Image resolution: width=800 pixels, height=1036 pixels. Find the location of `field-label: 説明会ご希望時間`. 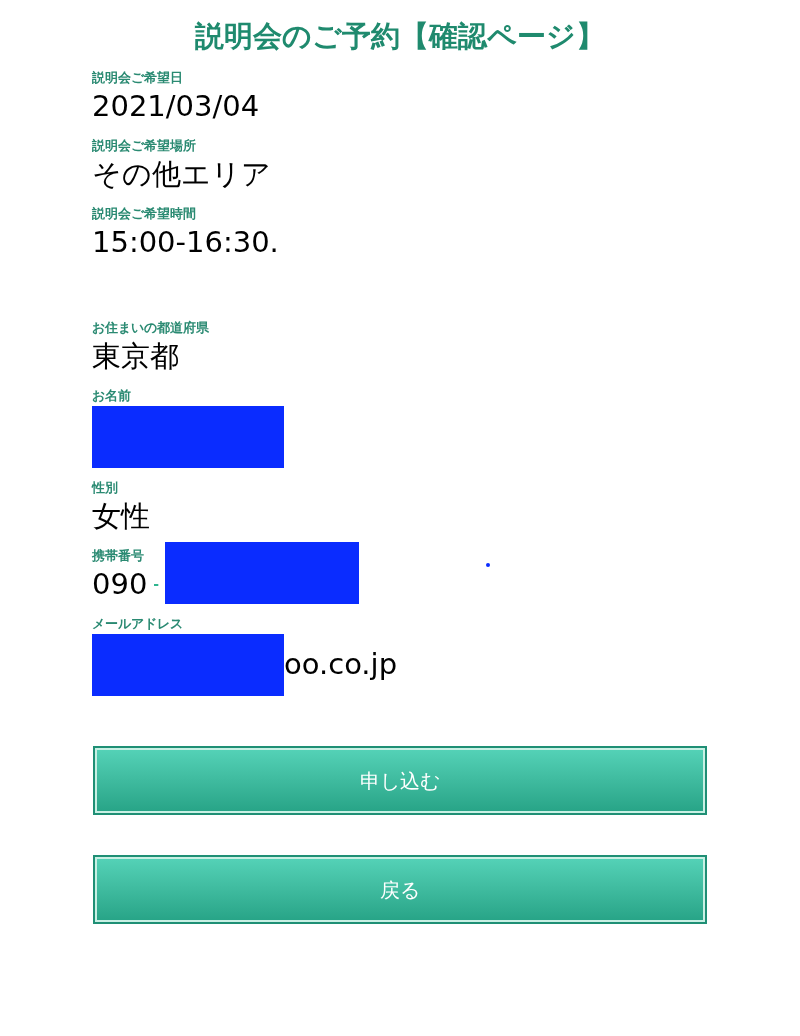

field-label: 説明会ご希望時間 is located at coordinates (144, 214).